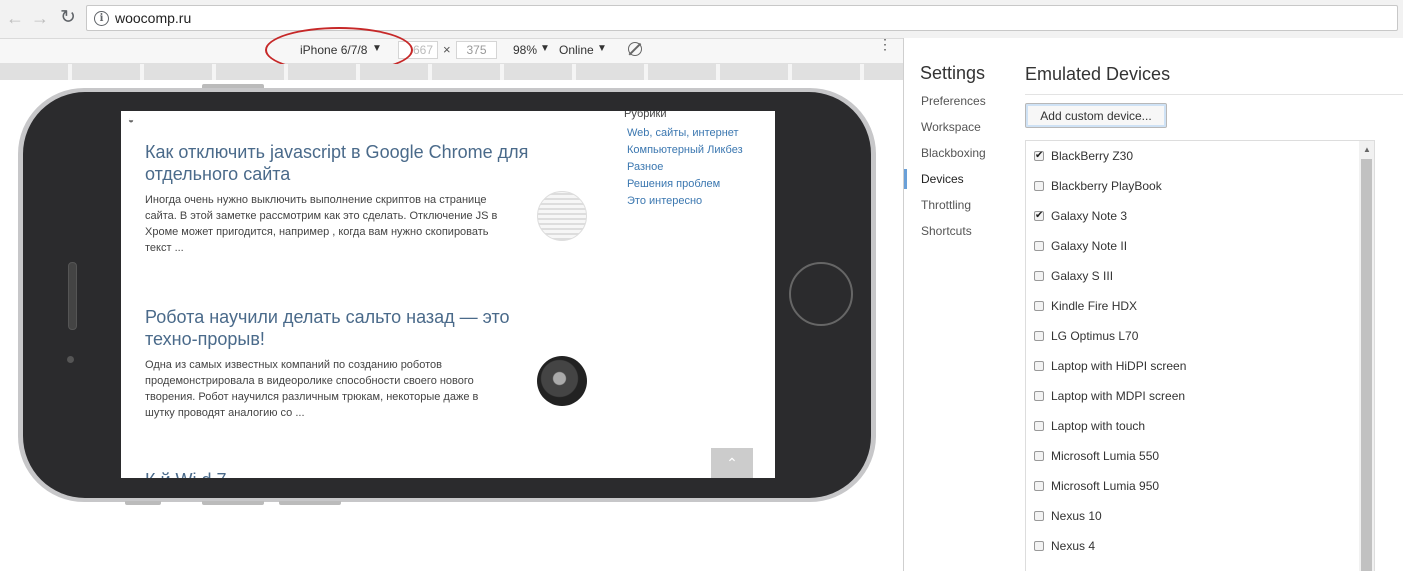  I want to click on zoom-caret-icon: ▼, so click(545, 48).